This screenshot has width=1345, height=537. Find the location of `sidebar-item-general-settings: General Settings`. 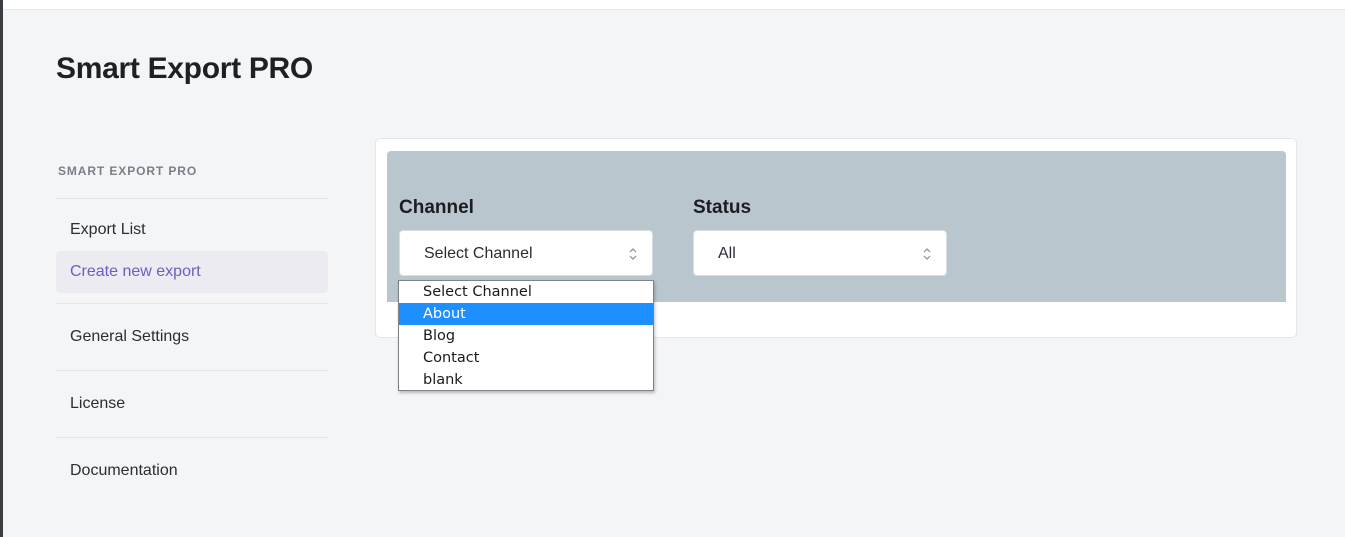

sidebar-item-general-settings: General Settings is located at coordinates (192, 337).